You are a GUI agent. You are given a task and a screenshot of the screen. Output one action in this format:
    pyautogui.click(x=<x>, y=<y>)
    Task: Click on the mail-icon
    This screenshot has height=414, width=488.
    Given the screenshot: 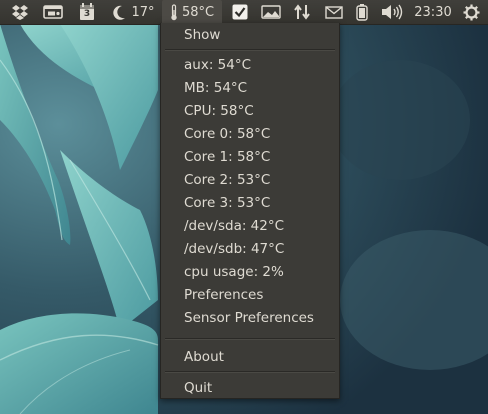 What is the action you would take?
    pyautogui.click(x=334, y=12)
    